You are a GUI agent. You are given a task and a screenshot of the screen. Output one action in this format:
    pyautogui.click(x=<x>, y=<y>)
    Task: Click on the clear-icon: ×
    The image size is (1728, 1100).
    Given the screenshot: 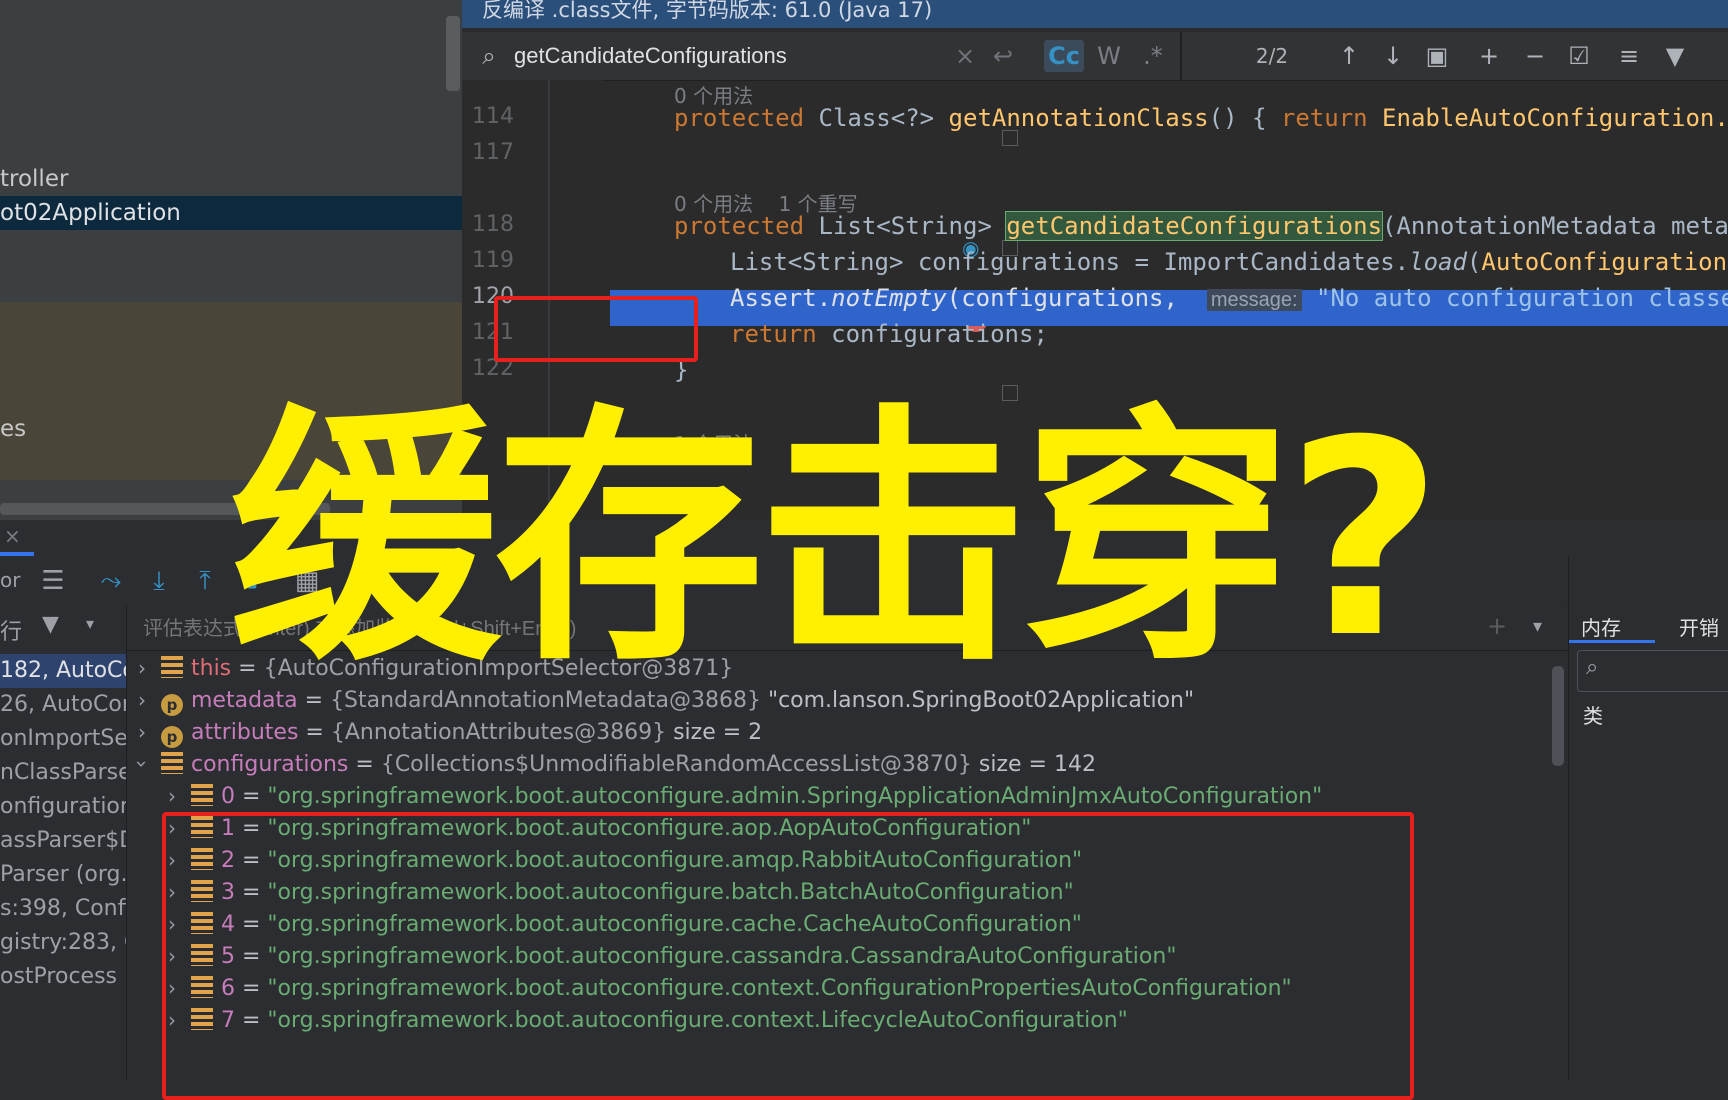 What is the action you would take?
    pyautogui.click(x=965, y=56)
    